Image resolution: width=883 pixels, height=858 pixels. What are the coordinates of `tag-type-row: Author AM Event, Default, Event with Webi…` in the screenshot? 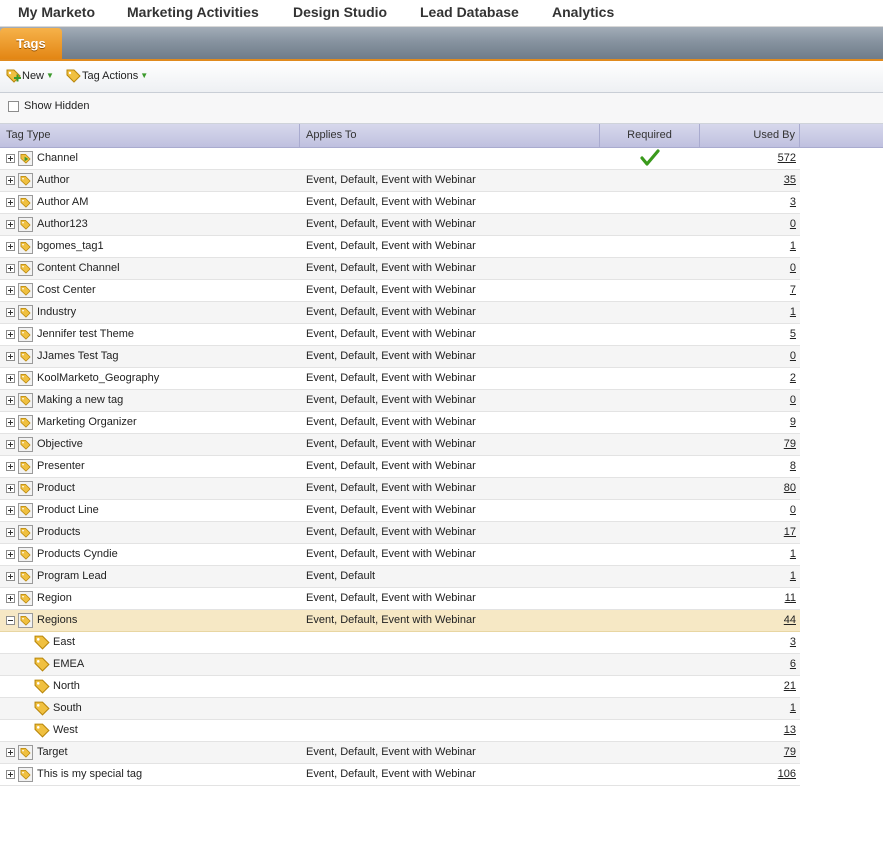 It's located at (400, 203).